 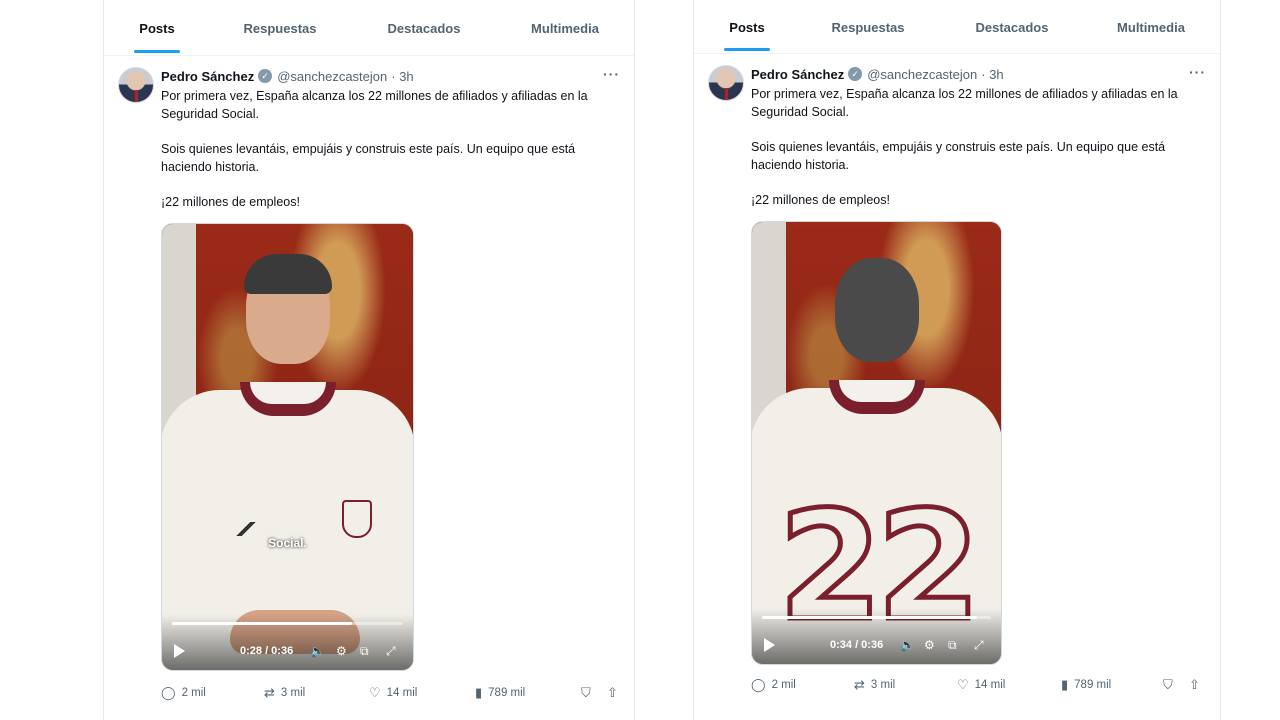 I want to click on video-time: 0:28 / 0:36, so click(x=267, y=651).